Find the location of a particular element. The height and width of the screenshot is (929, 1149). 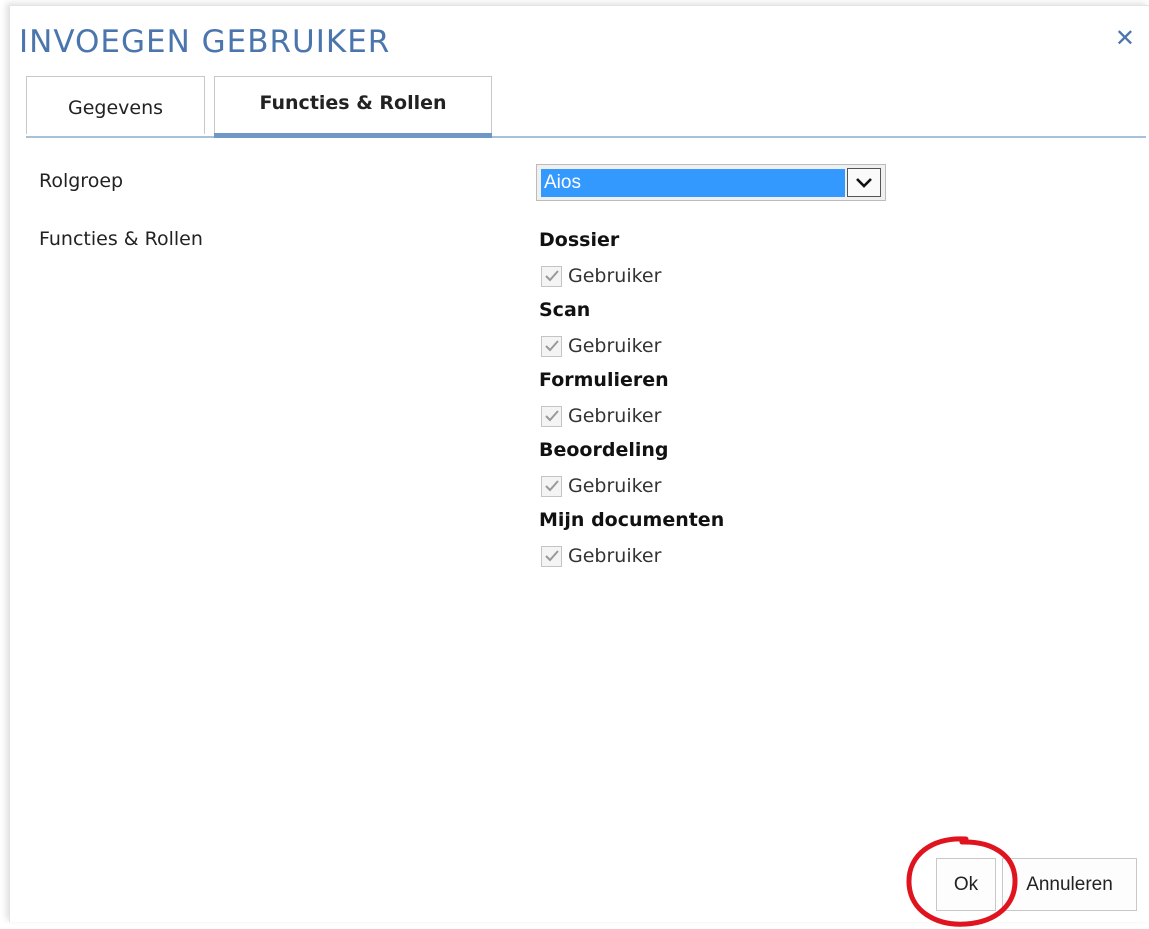

tab-gegevens: Gegevens is located at coordinates (115, 105).